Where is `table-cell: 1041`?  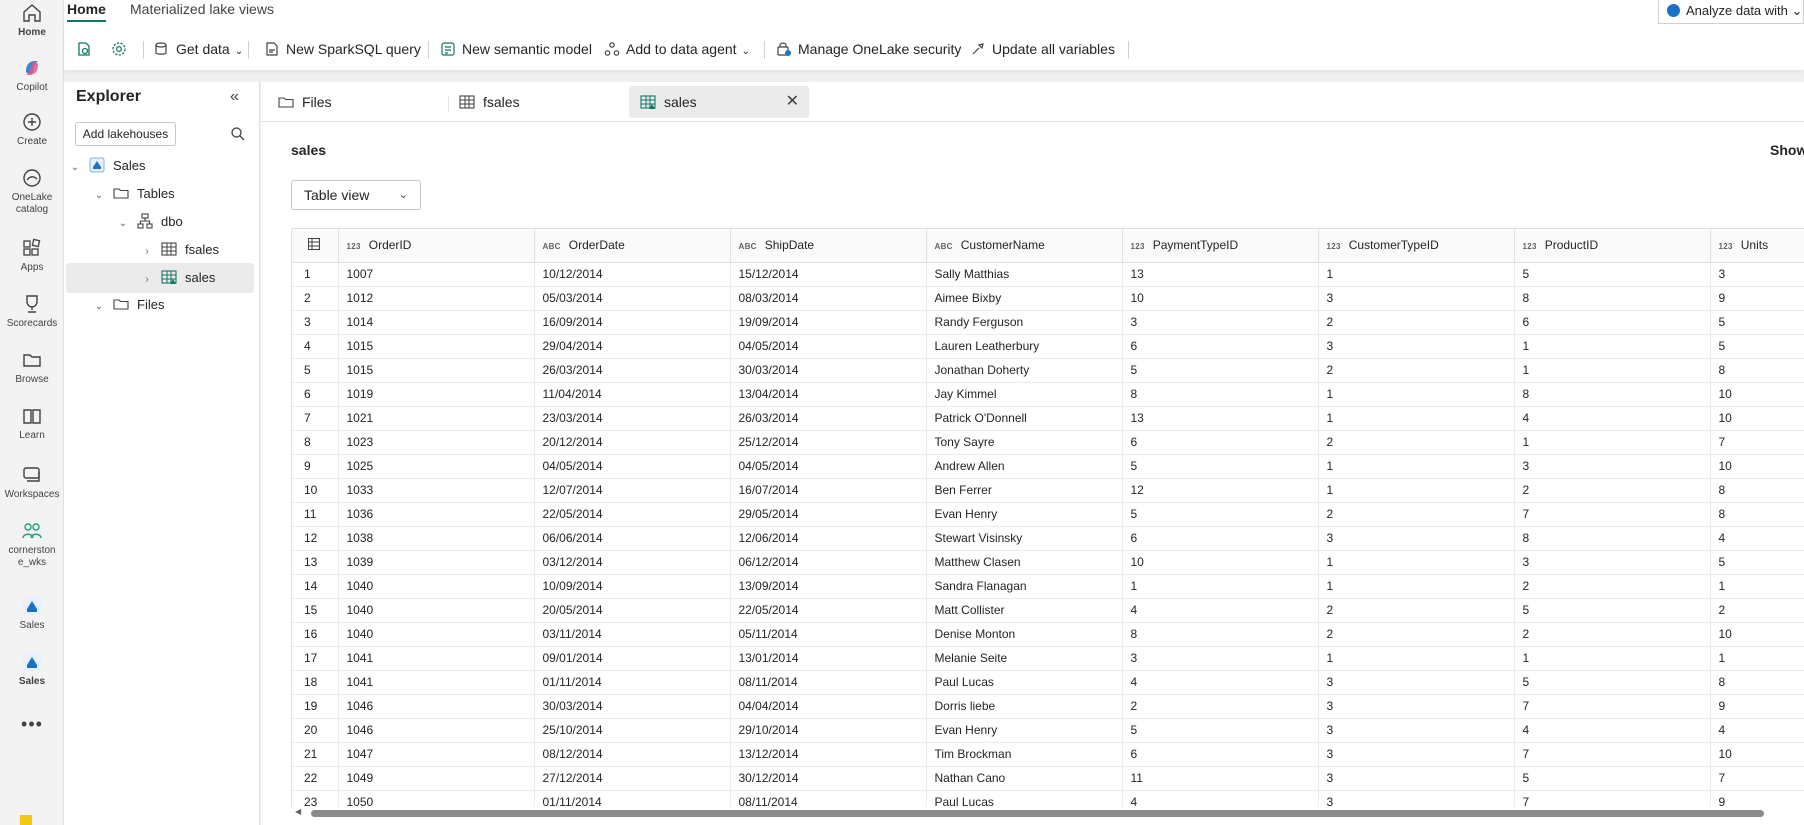
table-cell: 1041 is located at coordinates (436, 658).